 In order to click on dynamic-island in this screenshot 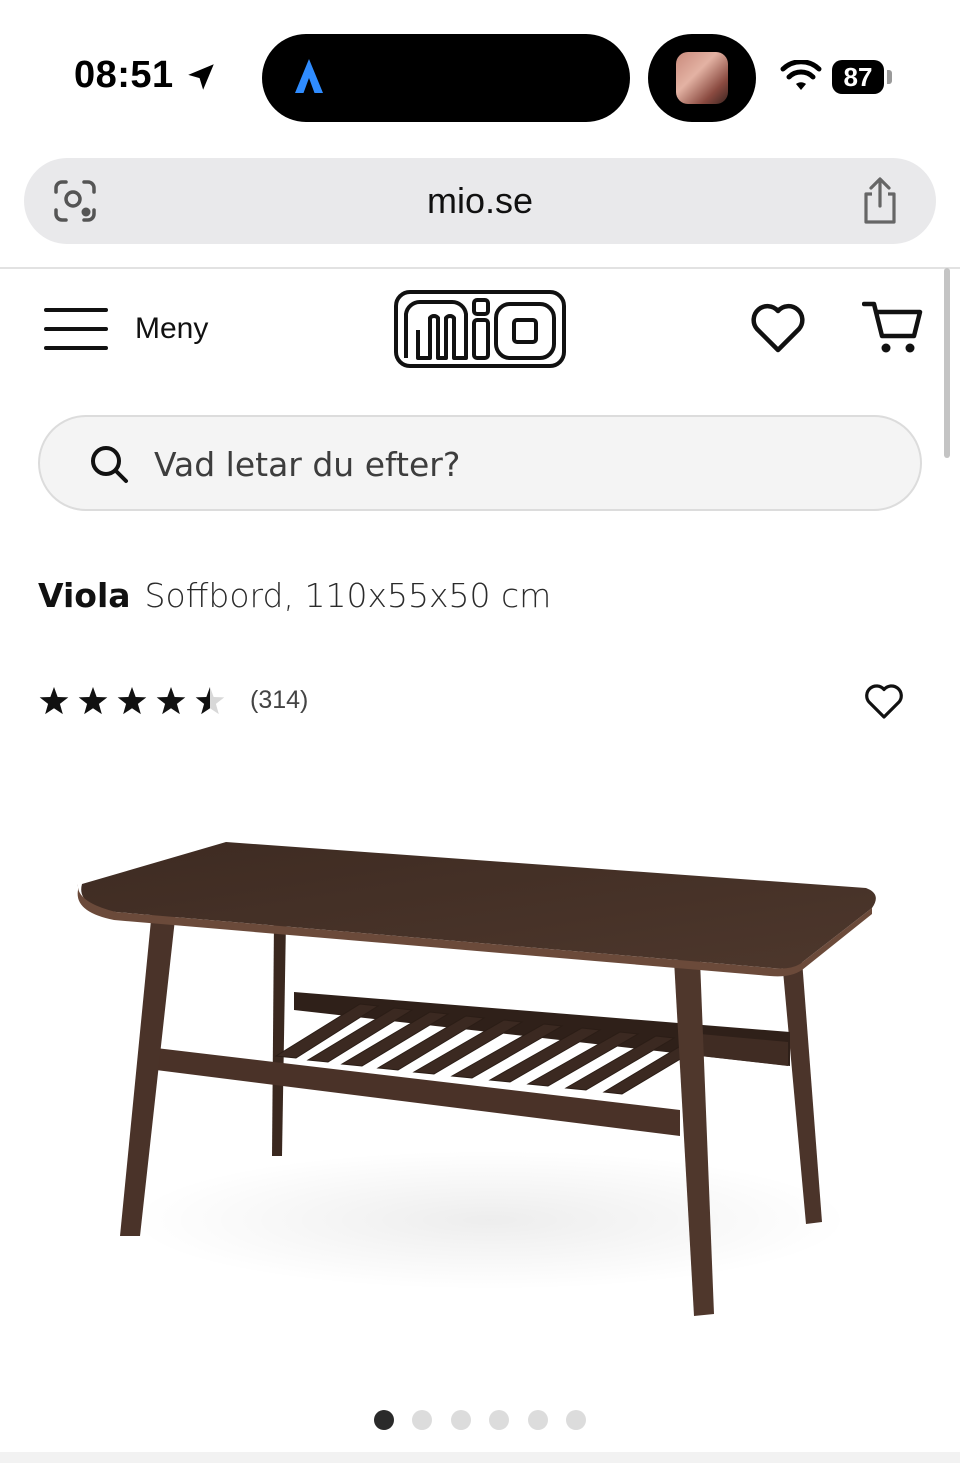, I will do `click(446, 78)`.